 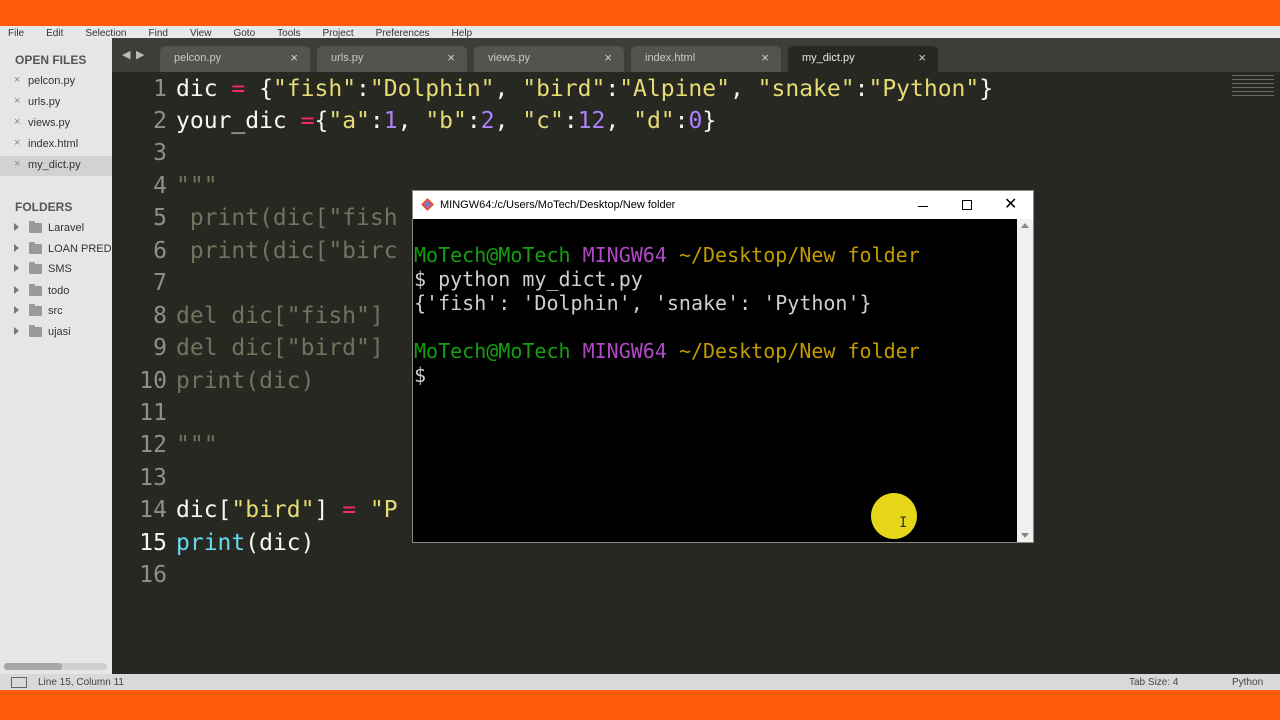 What do you see at coordinates (238, 121) in the screenshot?
I see `code-token: your_dic` at bounding box center [238, 121].